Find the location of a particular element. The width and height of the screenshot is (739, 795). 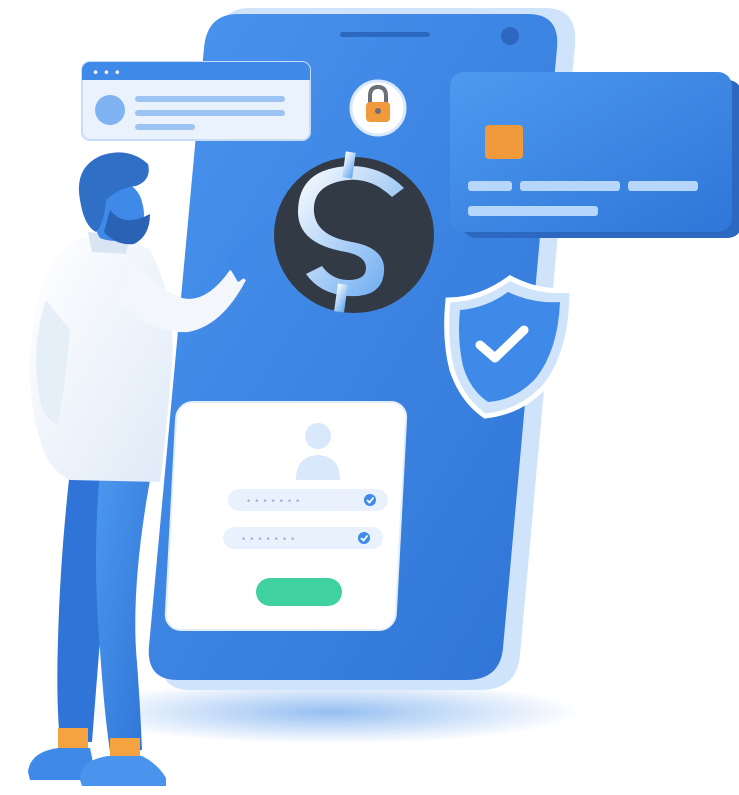

padlock-badge is located at coordinates (378, 108).